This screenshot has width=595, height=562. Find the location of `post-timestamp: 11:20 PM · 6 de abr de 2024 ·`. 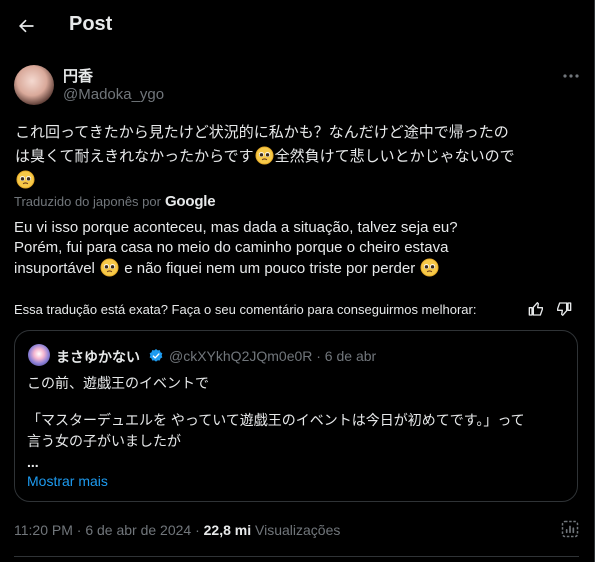

post-timestamp: 11:20 PM · 6 de abr de 2024 · is located at coordinates (109, 530).